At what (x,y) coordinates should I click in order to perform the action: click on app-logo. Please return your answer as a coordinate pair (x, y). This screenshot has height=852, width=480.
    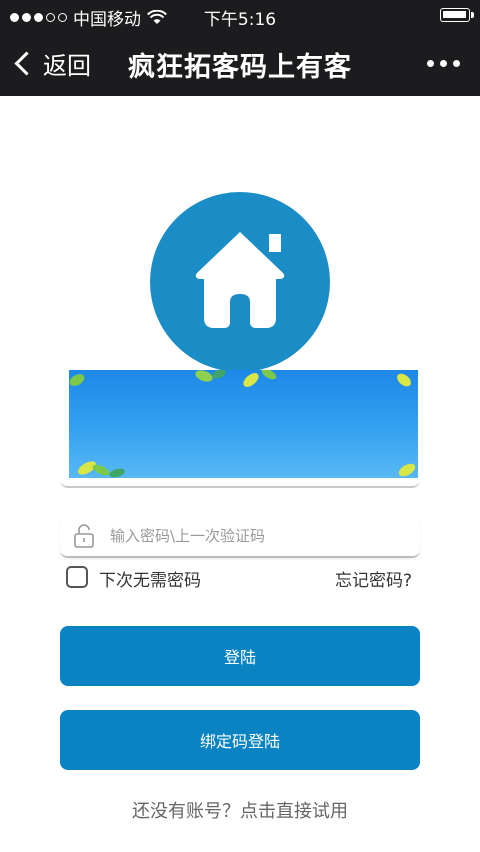
    Looking at the image, I should click on (240, 282).